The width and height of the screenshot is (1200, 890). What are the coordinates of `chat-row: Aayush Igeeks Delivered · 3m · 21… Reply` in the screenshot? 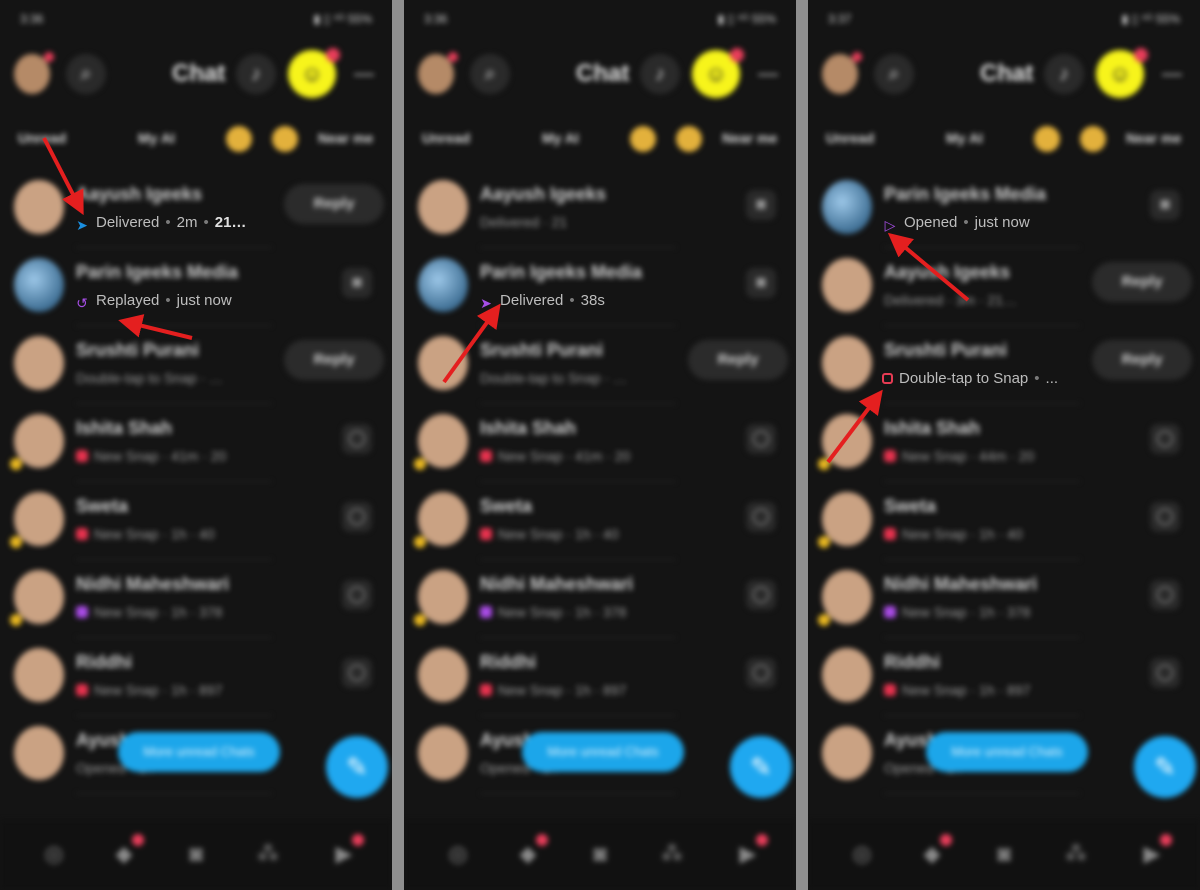 It's located at (1004, 287).